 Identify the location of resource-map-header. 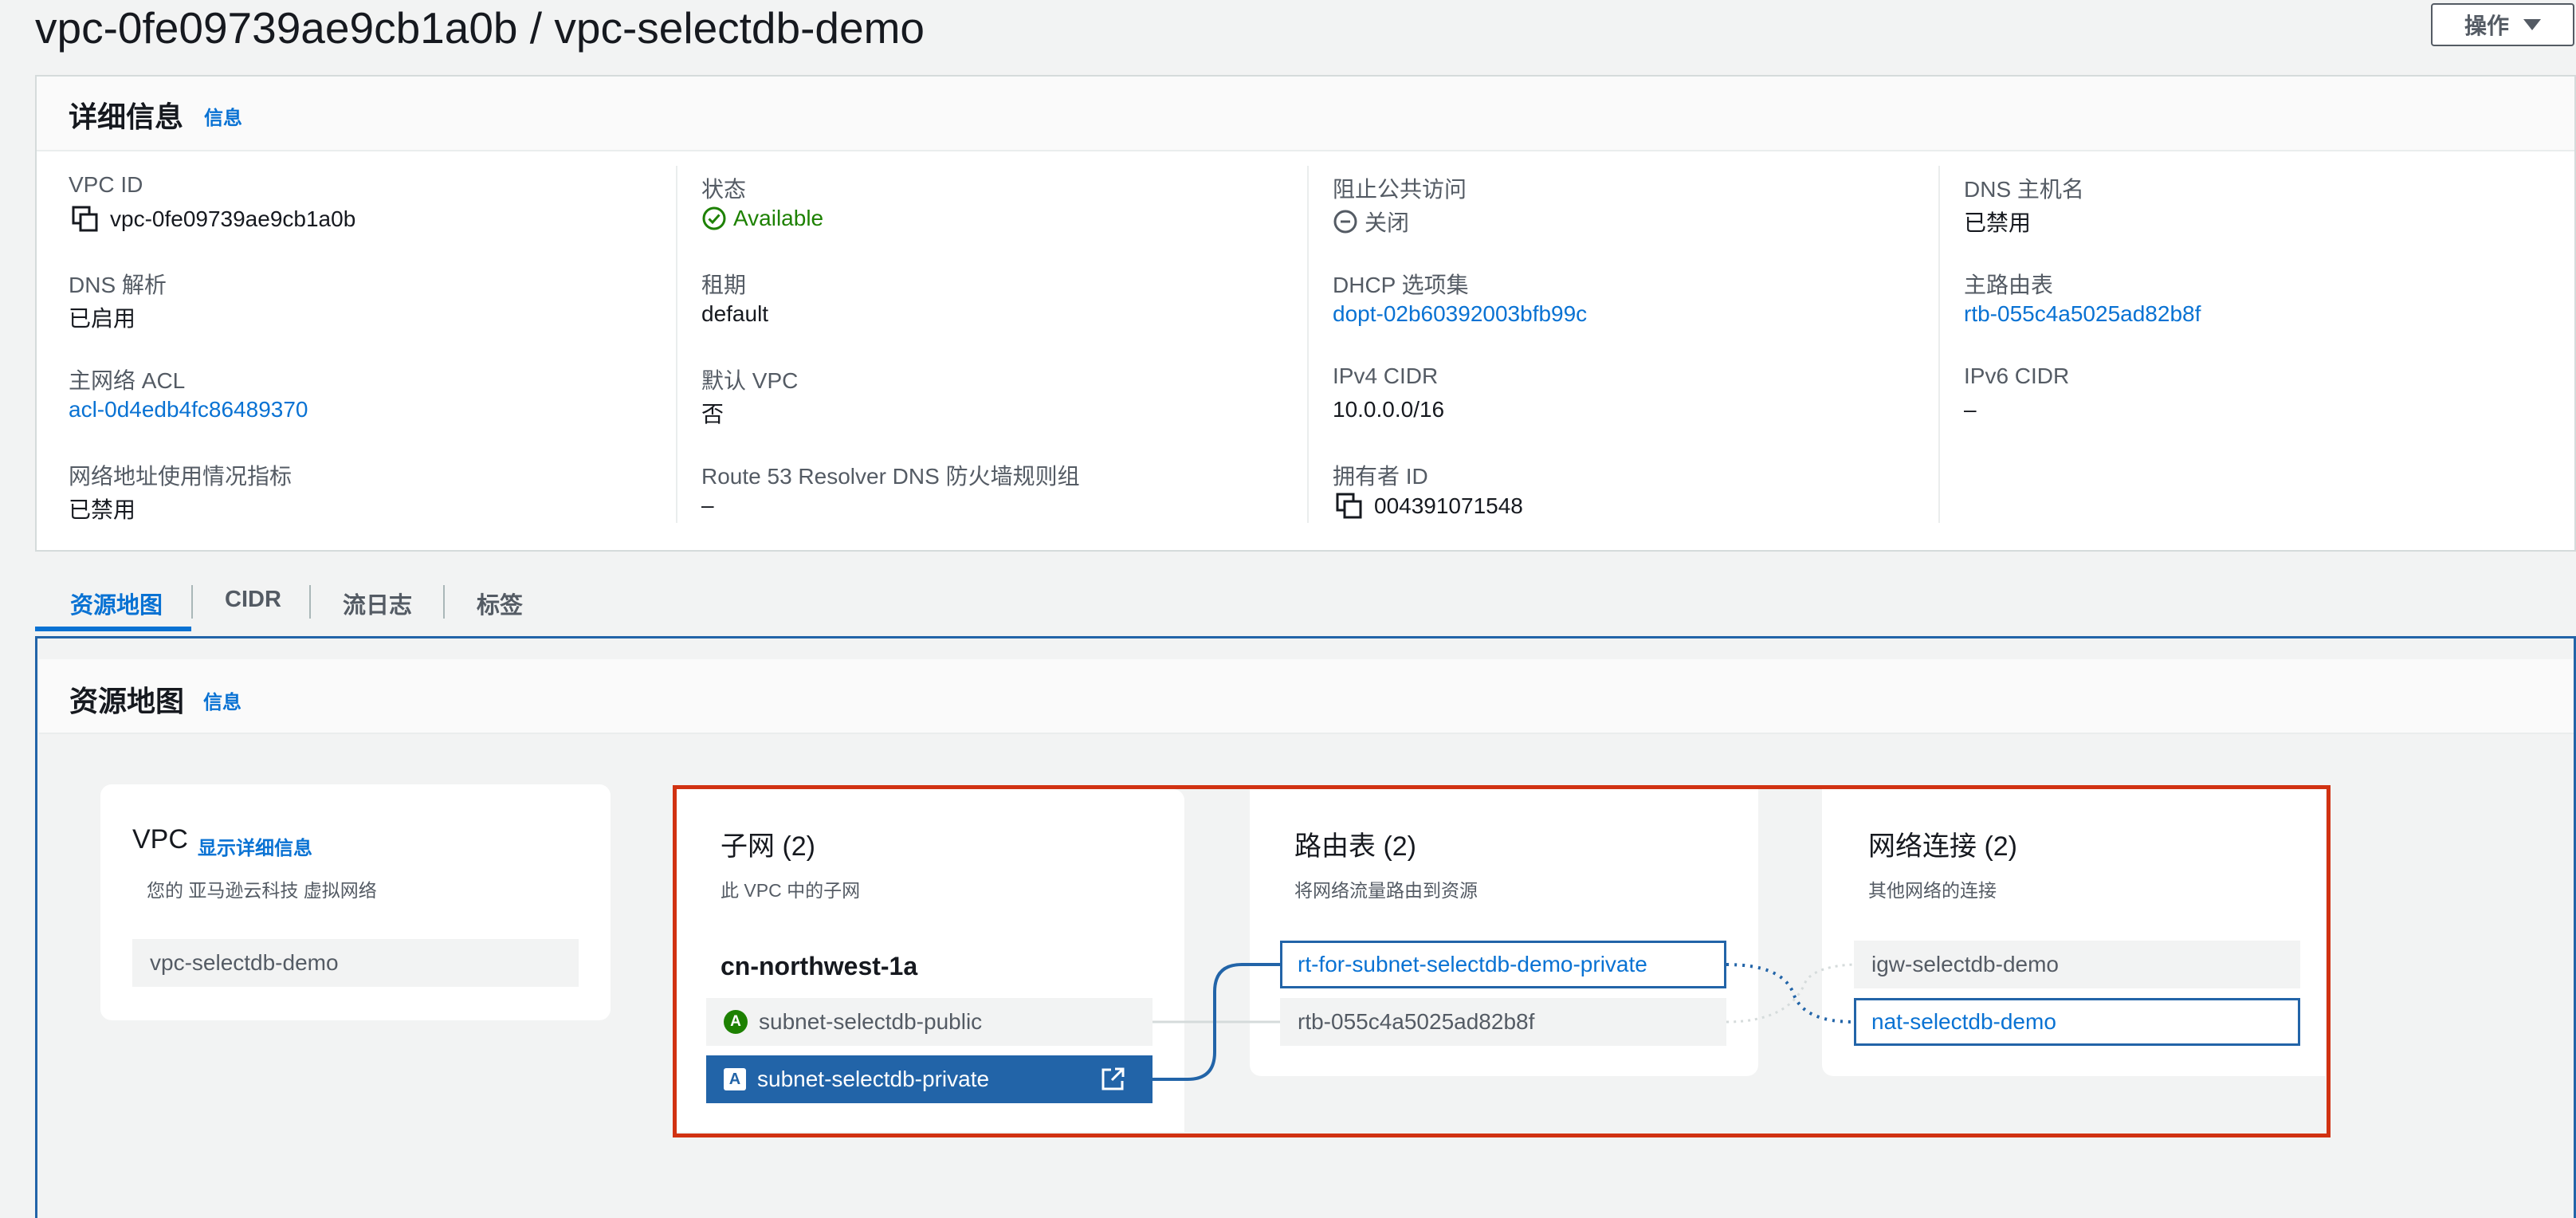
(1306, 696).